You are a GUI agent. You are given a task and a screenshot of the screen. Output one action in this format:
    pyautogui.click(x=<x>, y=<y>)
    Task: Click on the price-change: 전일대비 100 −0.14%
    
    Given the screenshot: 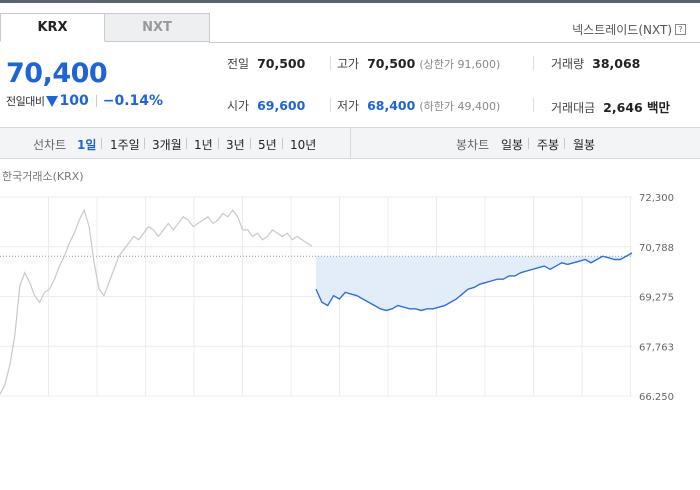 What is the action you would take?
    pyautogui.click(x=84, y=101)
    